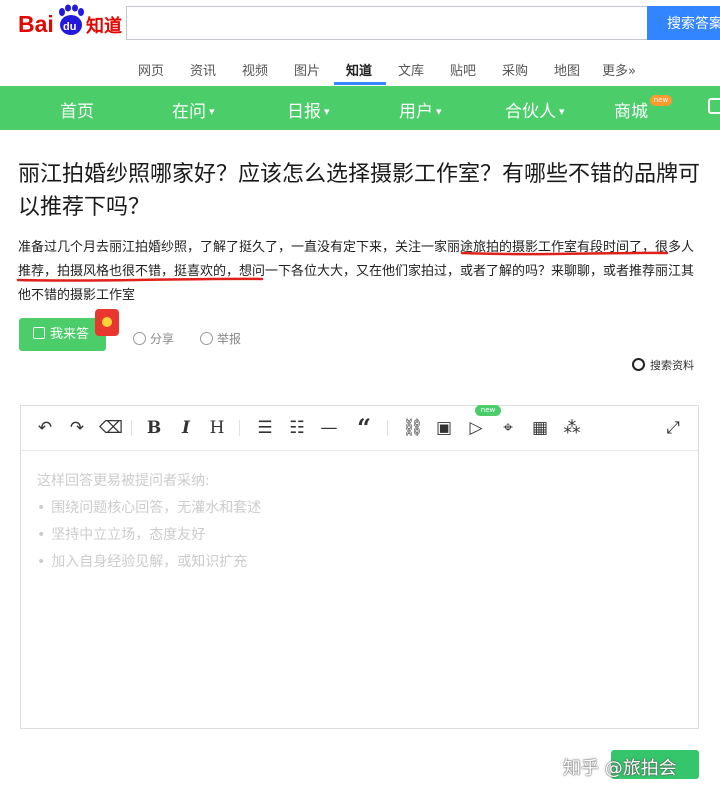 Image resolution: width=720 pixels, height=797 pixels. Describe the element at coordinates (151, 69) in the screenshot. I see `product-nav-item: 网页` at that location.